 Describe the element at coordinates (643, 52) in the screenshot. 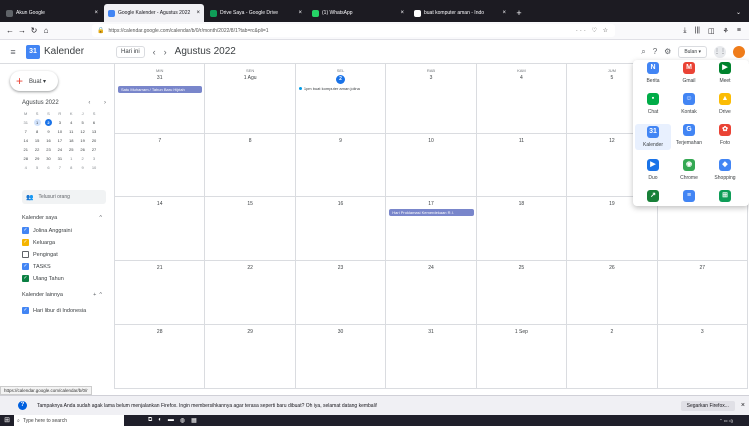

I see `search-icon: ⌕` at that location.